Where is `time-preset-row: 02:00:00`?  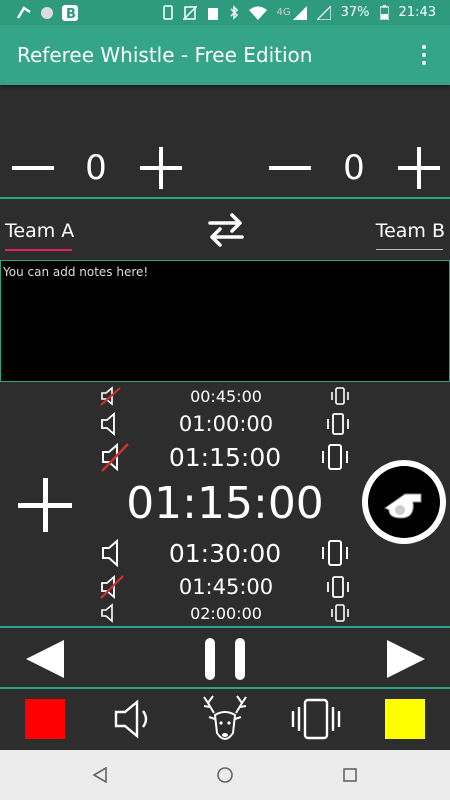
time-preset-row: 02:00:00 is located at coordinates (225, 613).